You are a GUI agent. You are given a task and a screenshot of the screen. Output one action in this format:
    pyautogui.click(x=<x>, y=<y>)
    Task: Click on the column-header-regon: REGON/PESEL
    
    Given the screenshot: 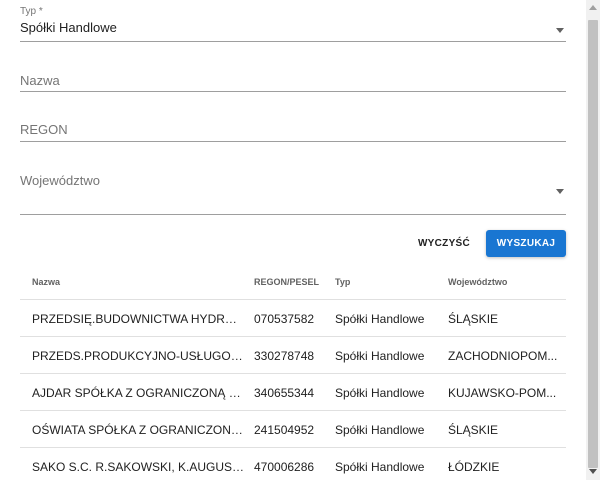 What is the action you would take?
    pyautogui.click(x=292, y=282)
    